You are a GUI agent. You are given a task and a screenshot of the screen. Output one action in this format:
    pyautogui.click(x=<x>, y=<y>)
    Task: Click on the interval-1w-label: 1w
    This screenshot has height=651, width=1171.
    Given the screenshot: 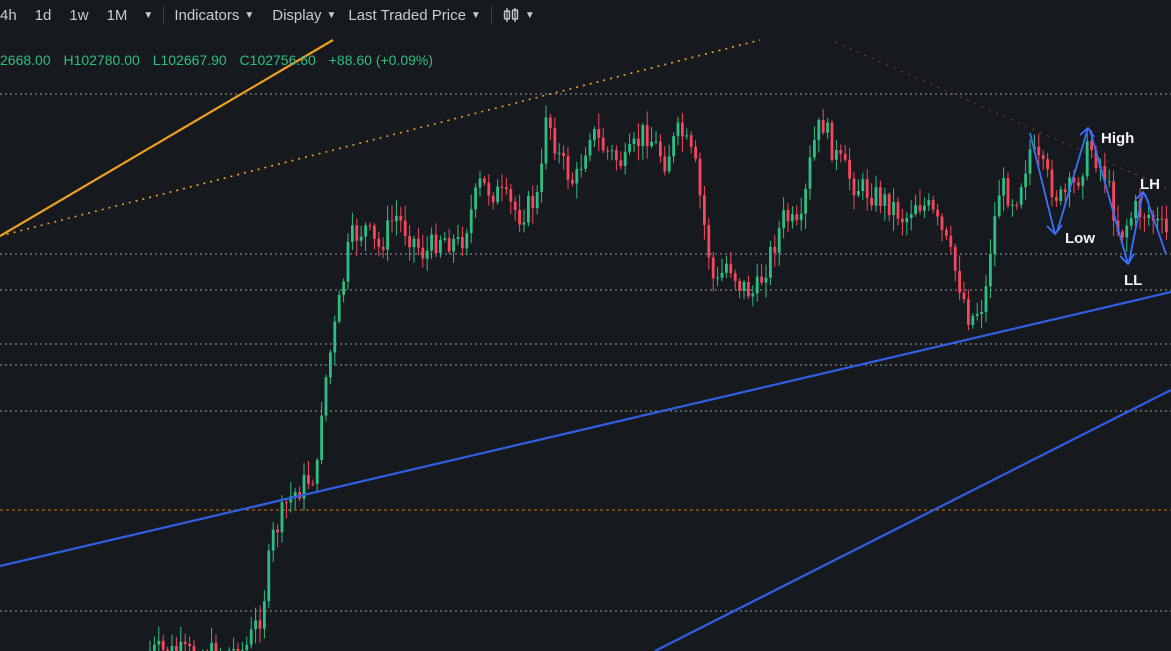 What is the action you would take?
    pyautogui.click(x=79, y=15)
    